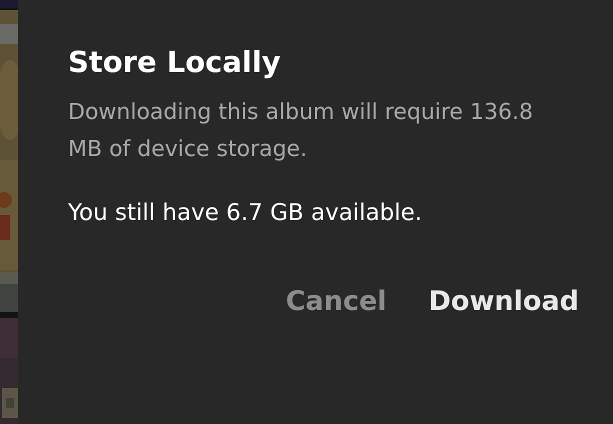  Describe the element at coordinates (301, 131) in the screenshot. I see `dialog-message: Downloading this album will require 136.8 MB of device storage.` at that location.